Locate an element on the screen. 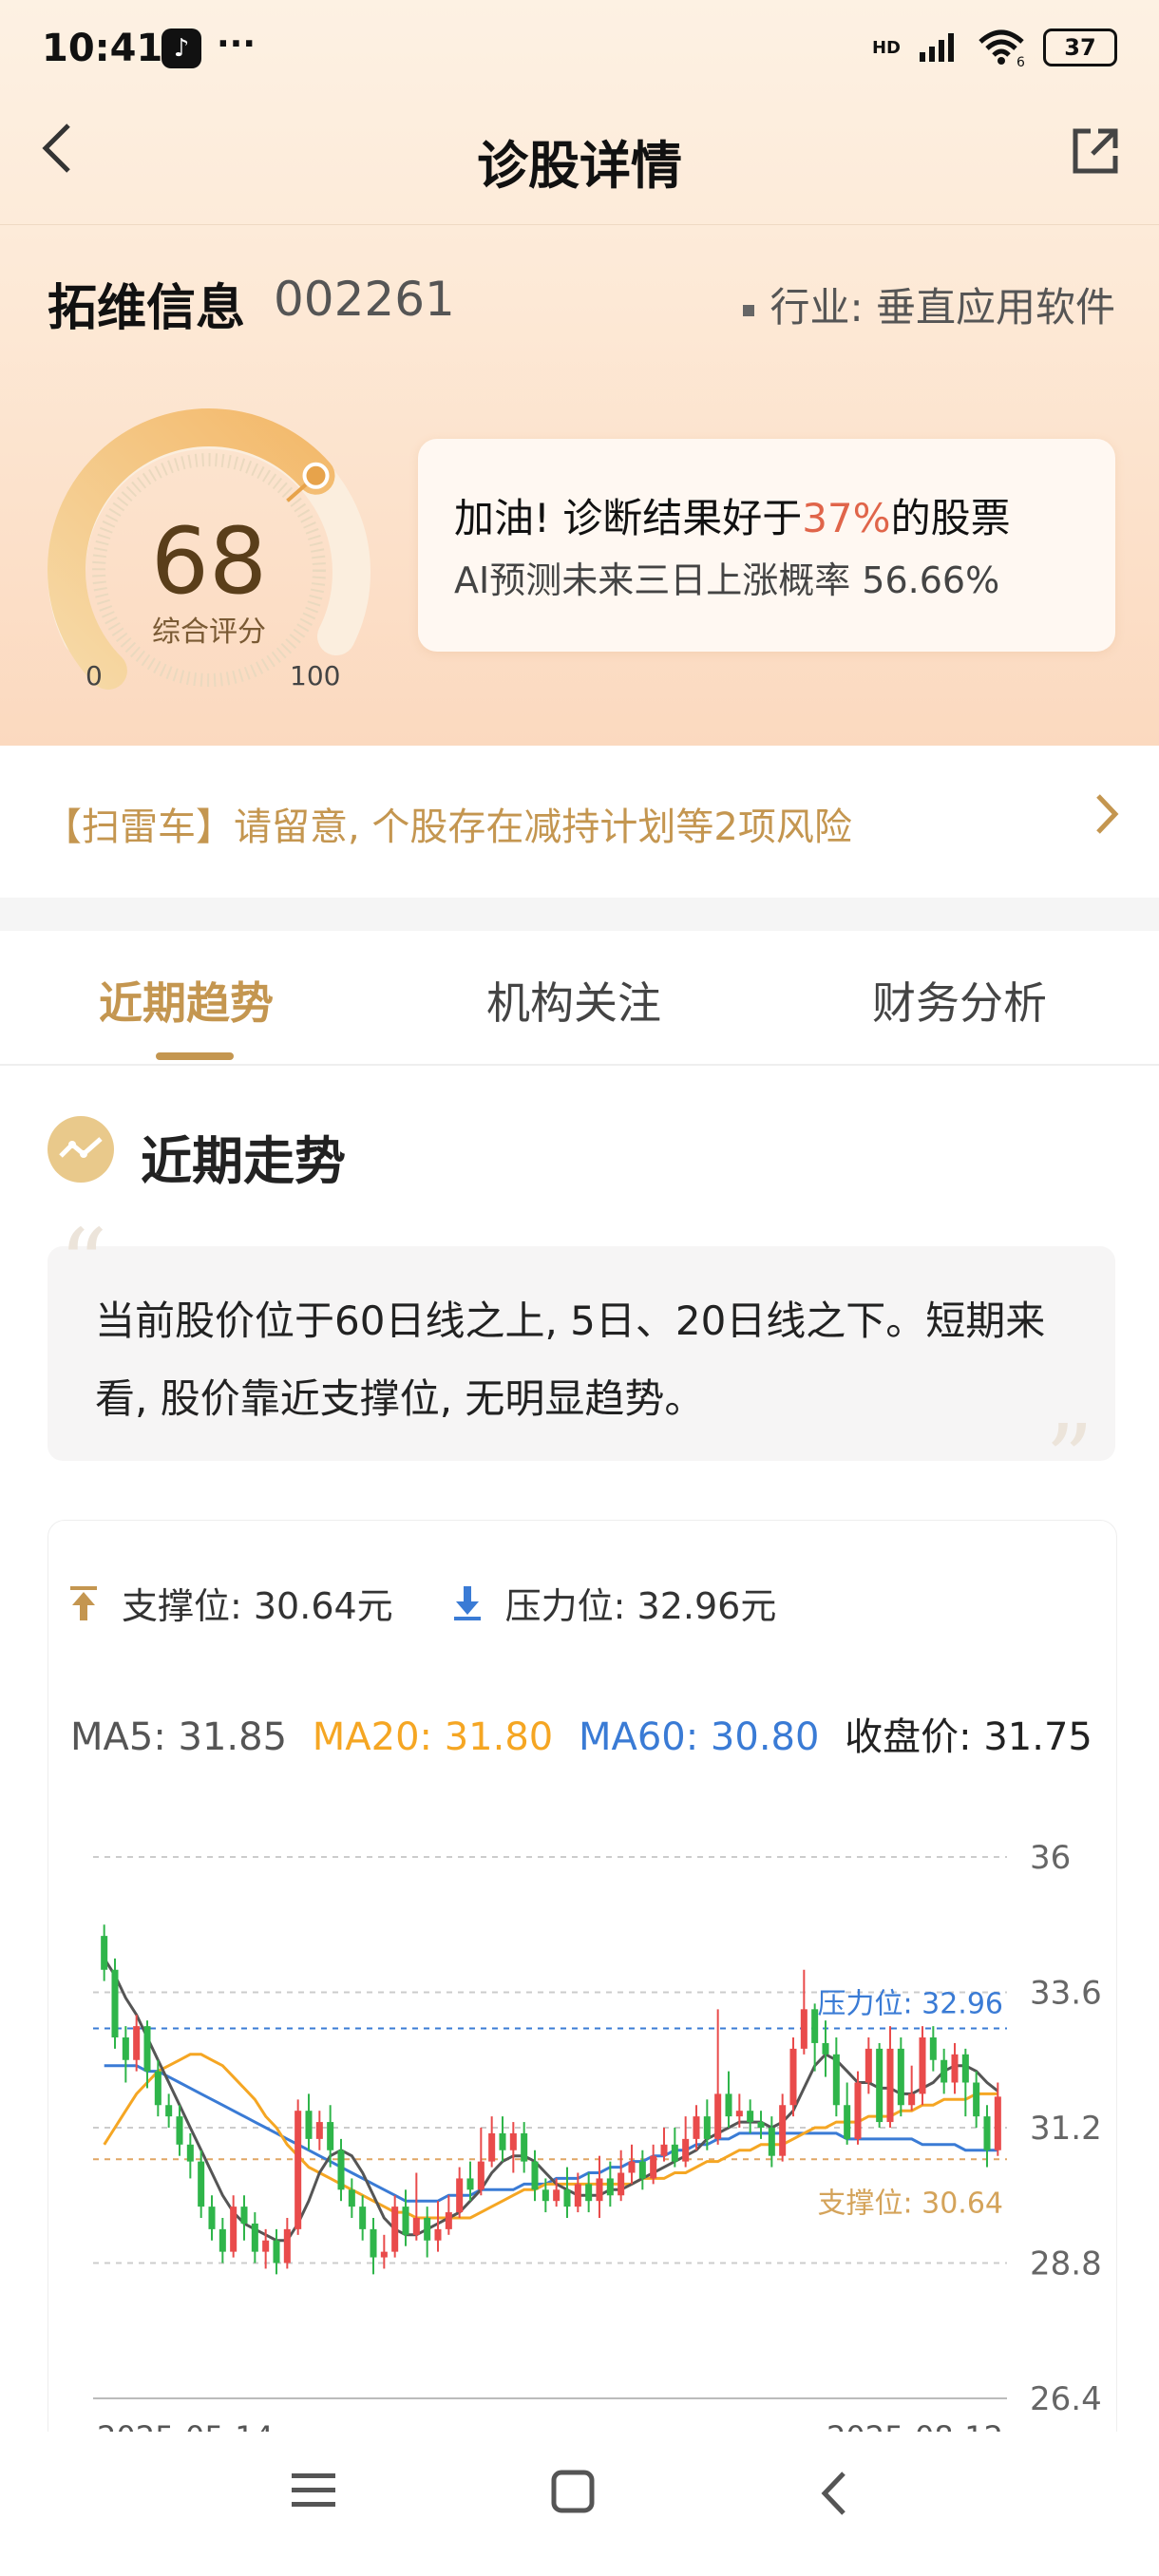 The height and width of the screenshot is (2576, 1159). tiktok-icon: ♪ is located at coordinates (181, 48).